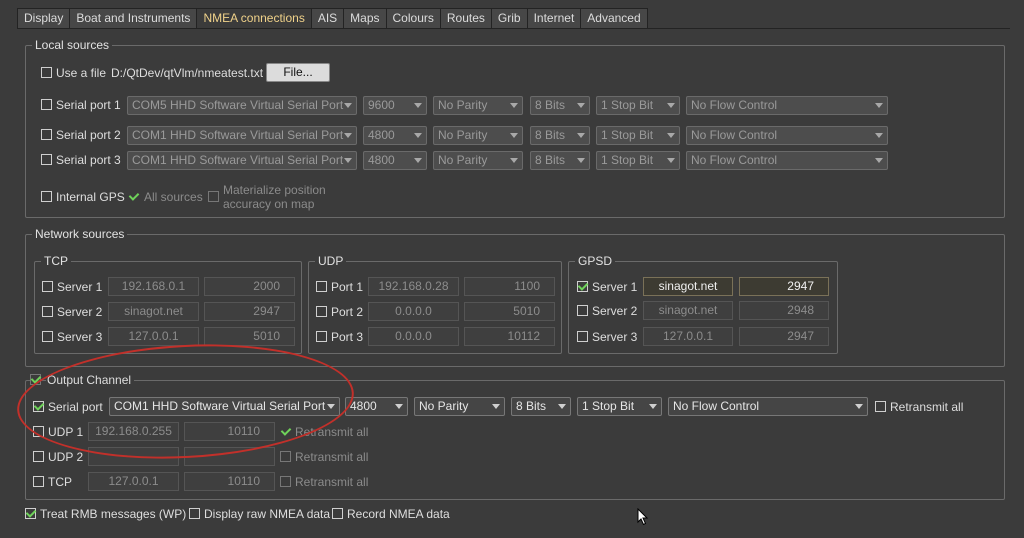 This screenshot has height=538, width=1024. What do you see at coordinates (688, 310) in the screenshot?
I see `gpsd-server-2-host: sinagot.net` at bounding box center [688, 310].